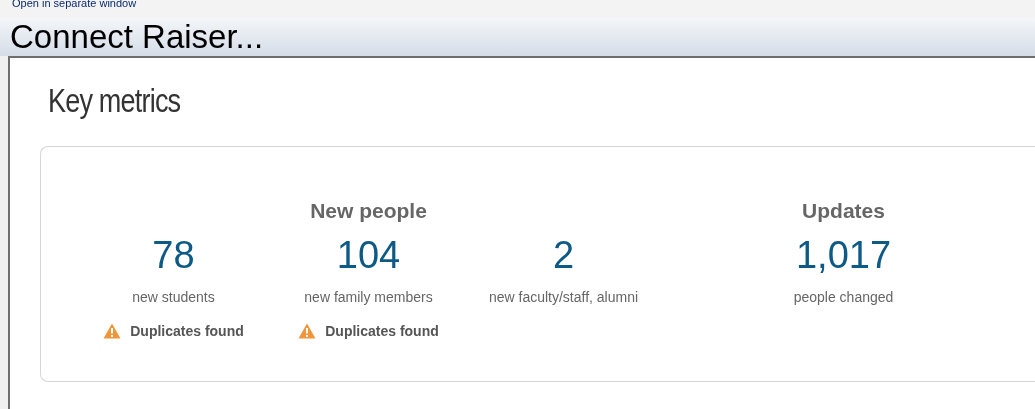 This screenshot has height=409, width=1035. I want to click on metric-value: 78, so click(173, 255).